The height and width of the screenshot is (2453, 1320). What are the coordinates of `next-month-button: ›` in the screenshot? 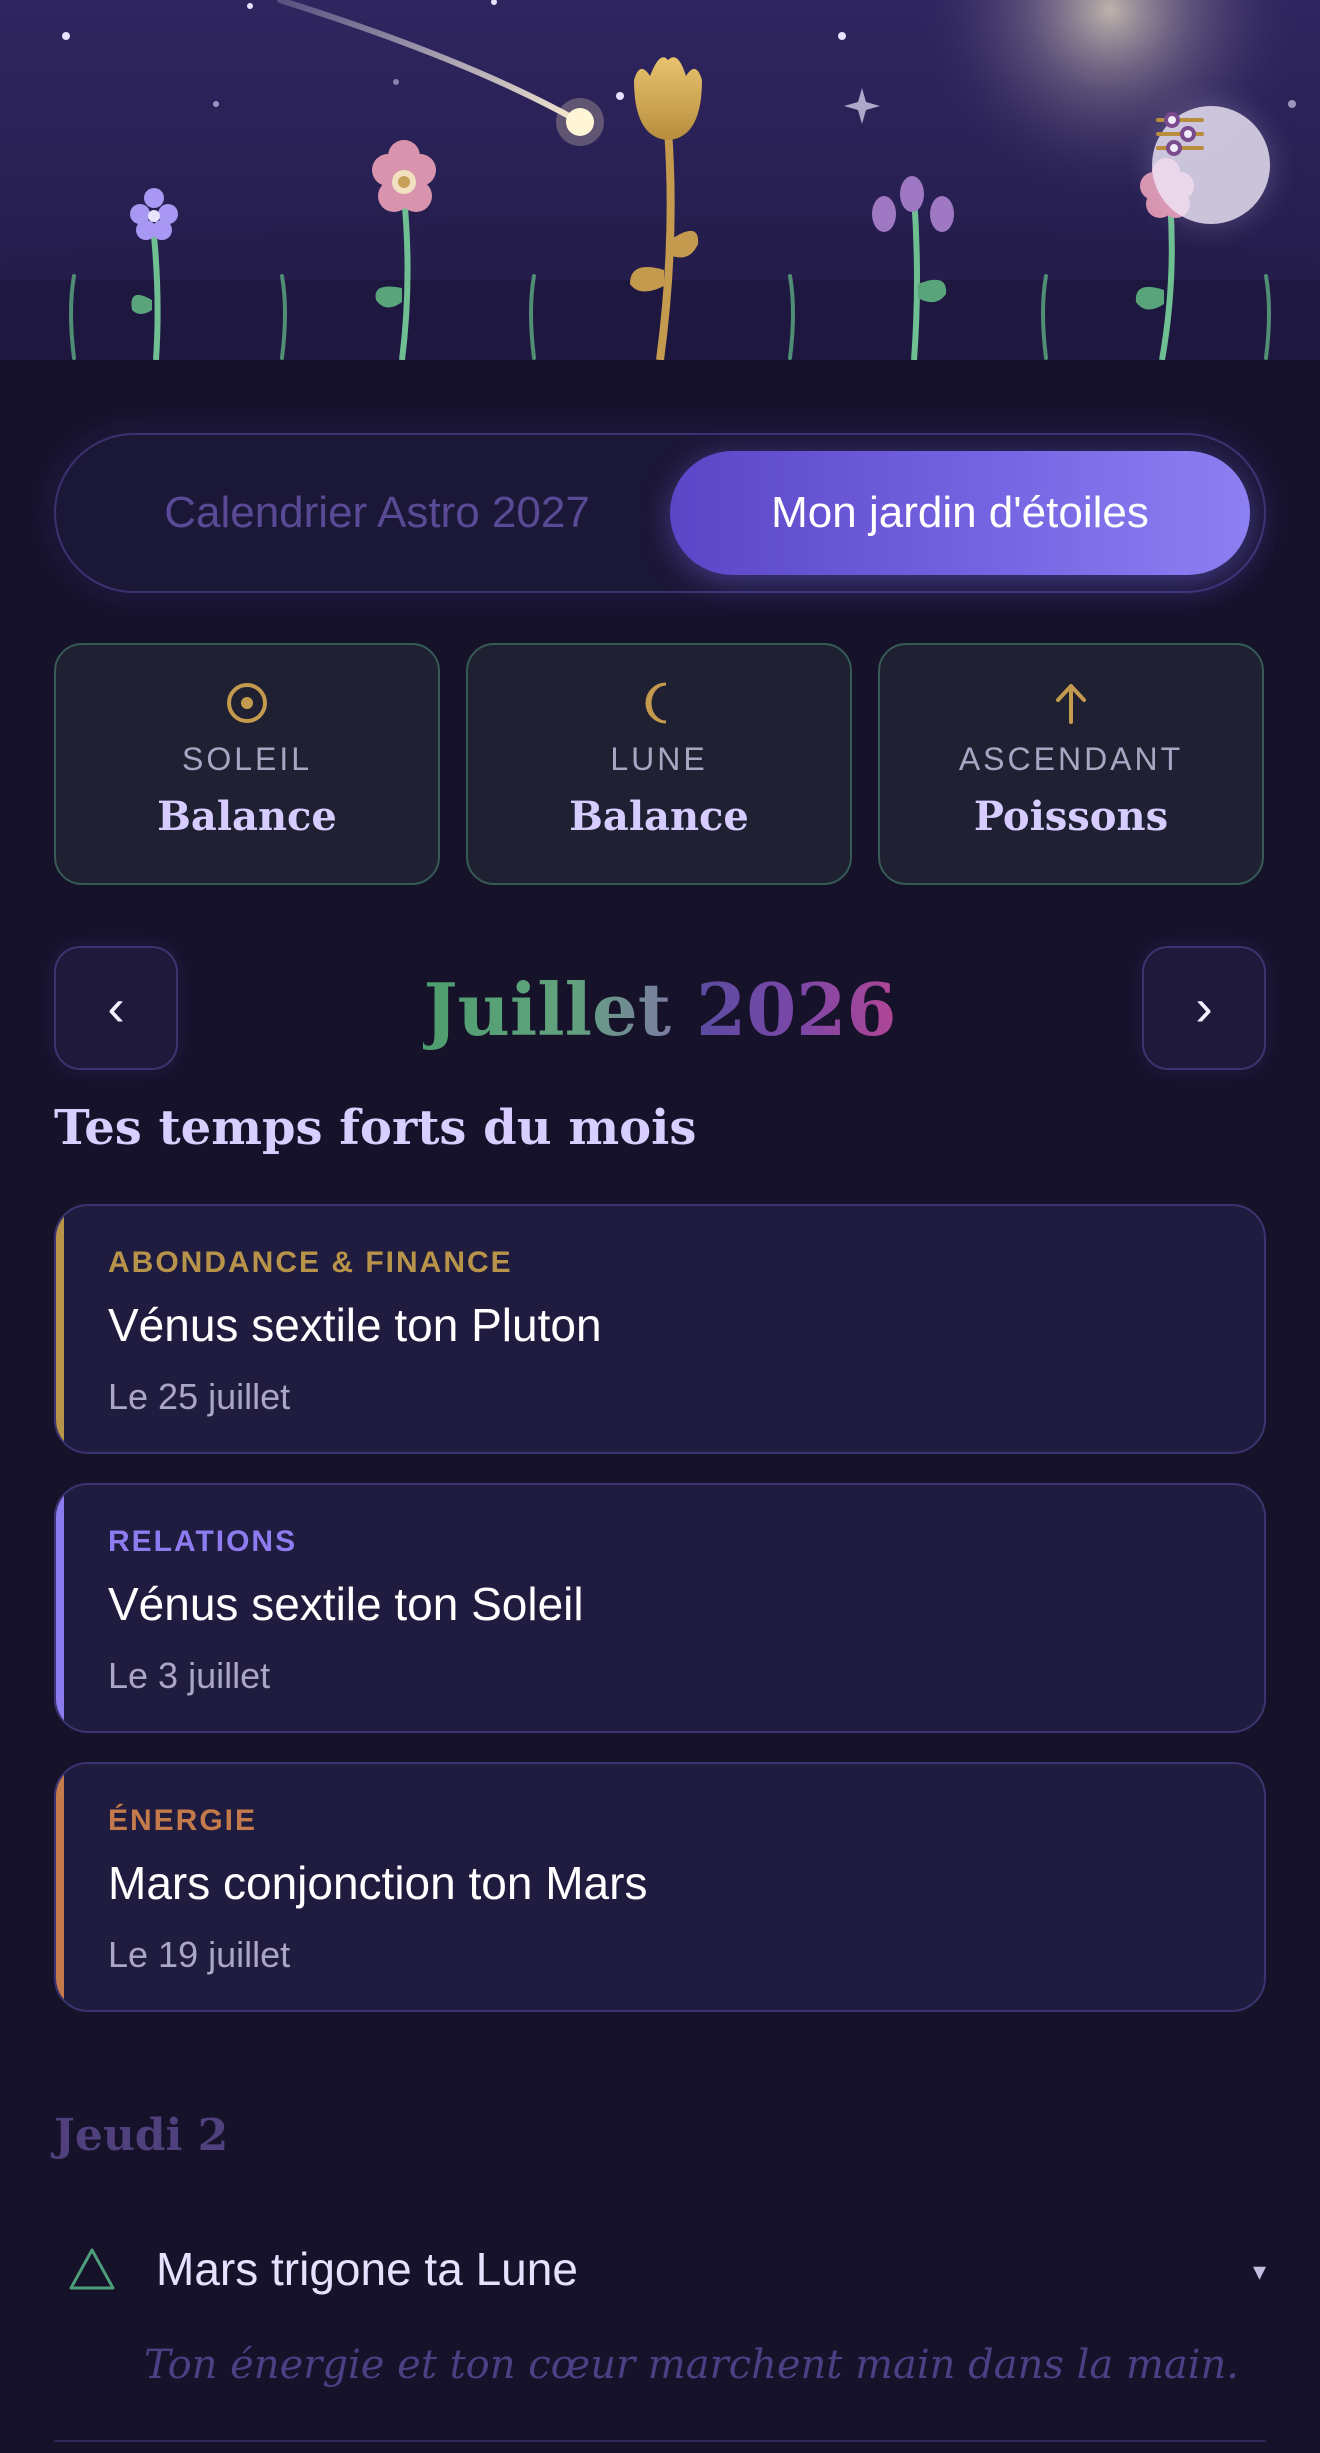 It's located at (1204, 1008).